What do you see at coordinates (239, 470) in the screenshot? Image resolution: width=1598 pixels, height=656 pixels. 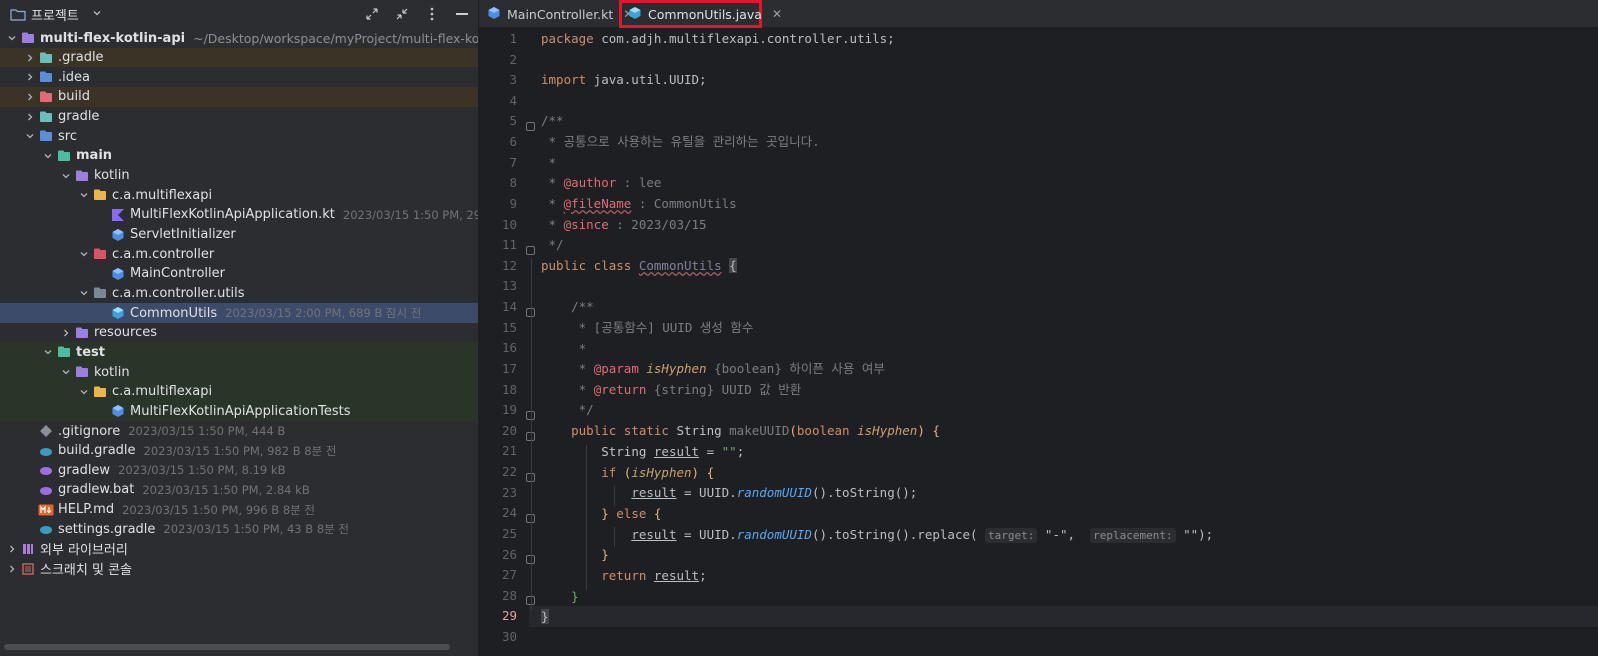 I see `tree-item: gradlew 2023/03/15 1:50 PM, 8.19 kB` at bounding box center [239, 470].